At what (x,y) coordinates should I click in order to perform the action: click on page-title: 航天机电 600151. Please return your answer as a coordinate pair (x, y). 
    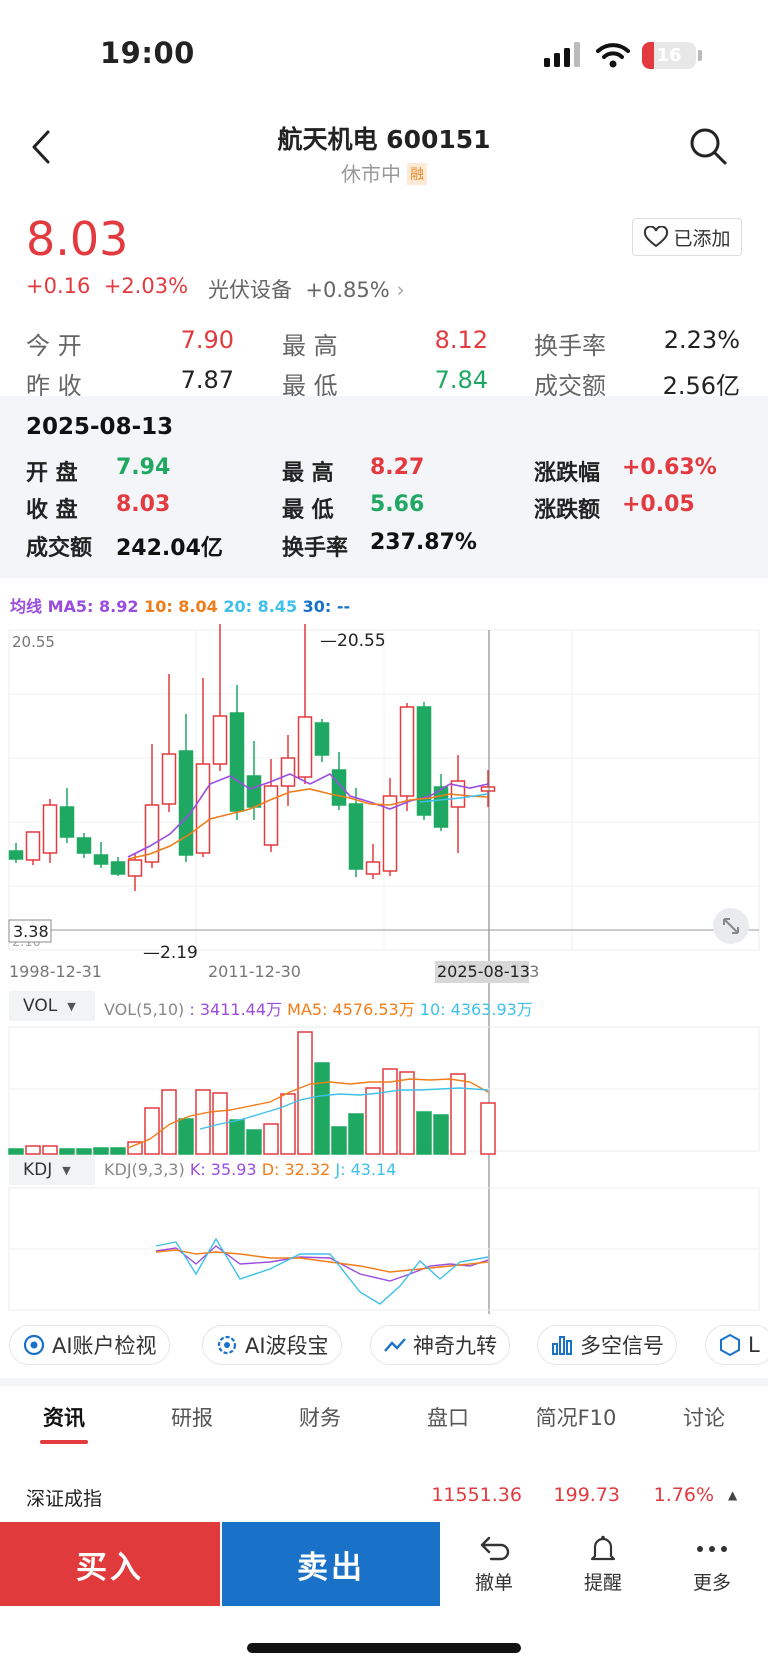
    Looking at the image, I should click on (384, 138).